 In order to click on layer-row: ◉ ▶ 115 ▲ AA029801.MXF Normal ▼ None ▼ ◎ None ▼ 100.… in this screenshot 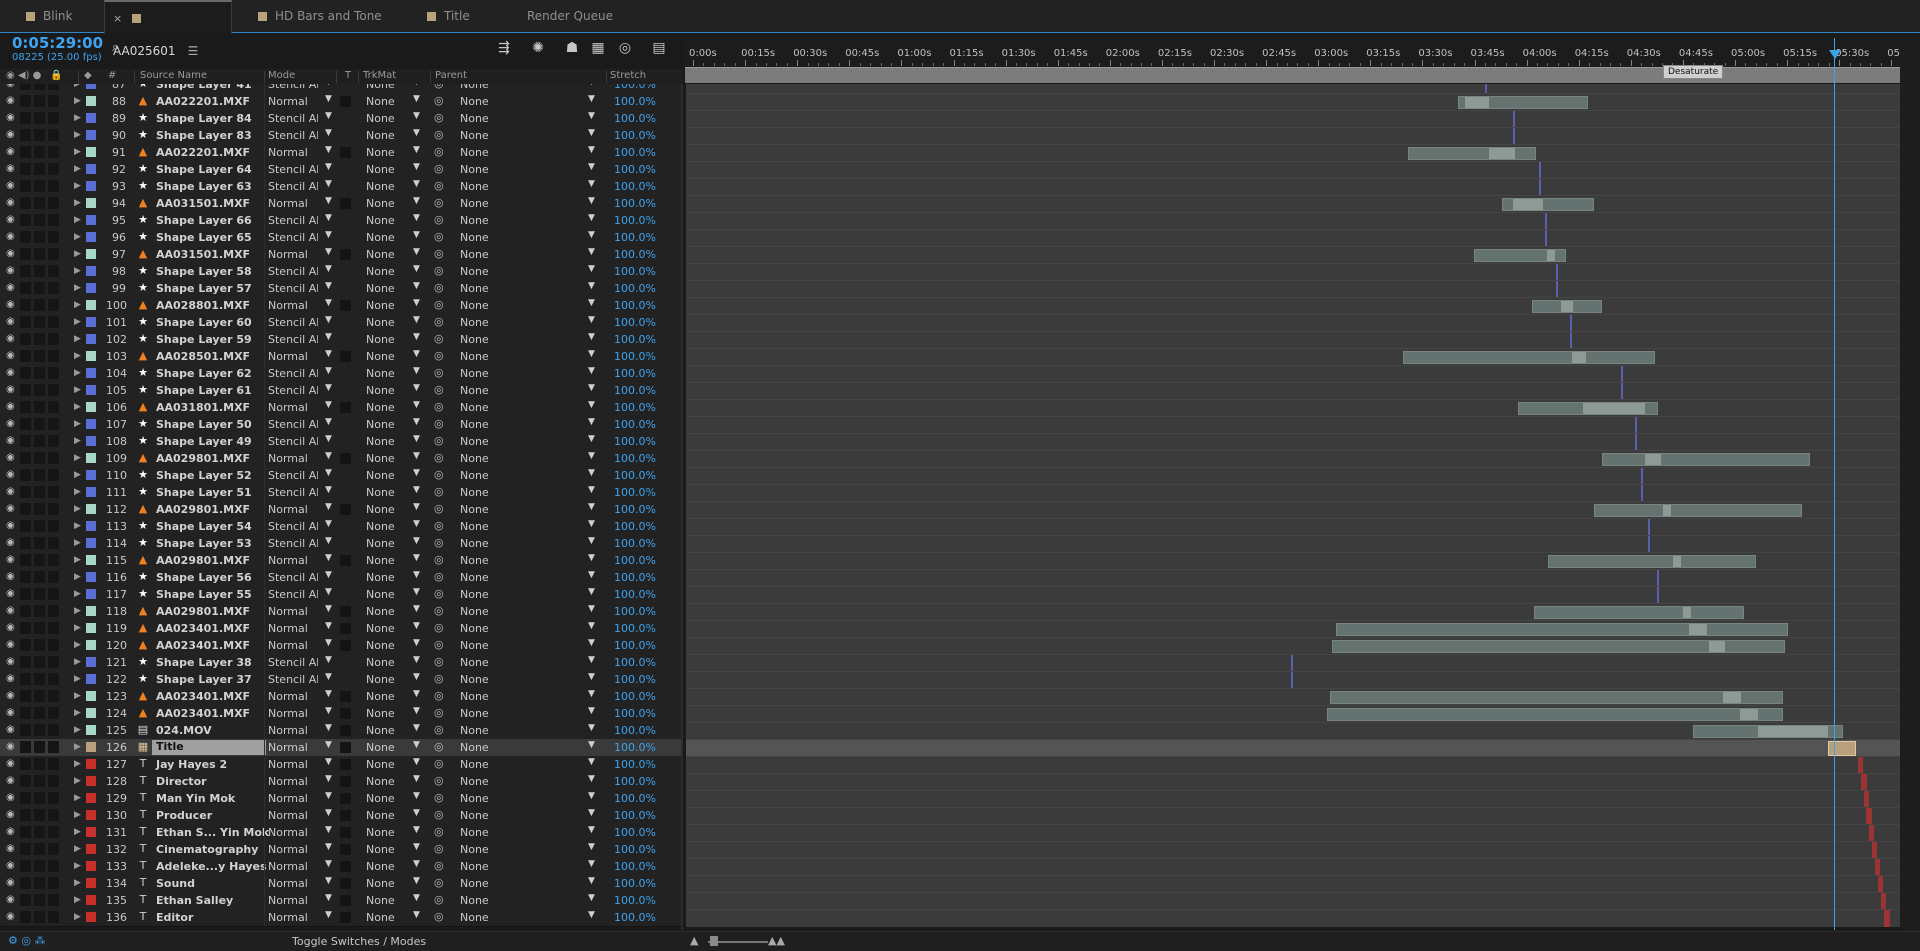, I will do `click(950, 561)`.